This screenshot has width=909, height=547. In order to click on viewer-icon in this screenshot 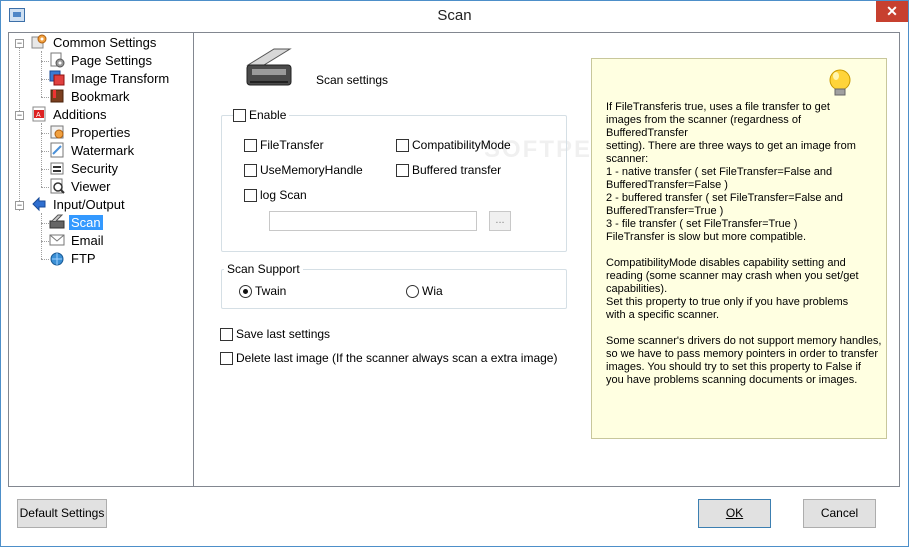, I will do `click(57, 186)`.